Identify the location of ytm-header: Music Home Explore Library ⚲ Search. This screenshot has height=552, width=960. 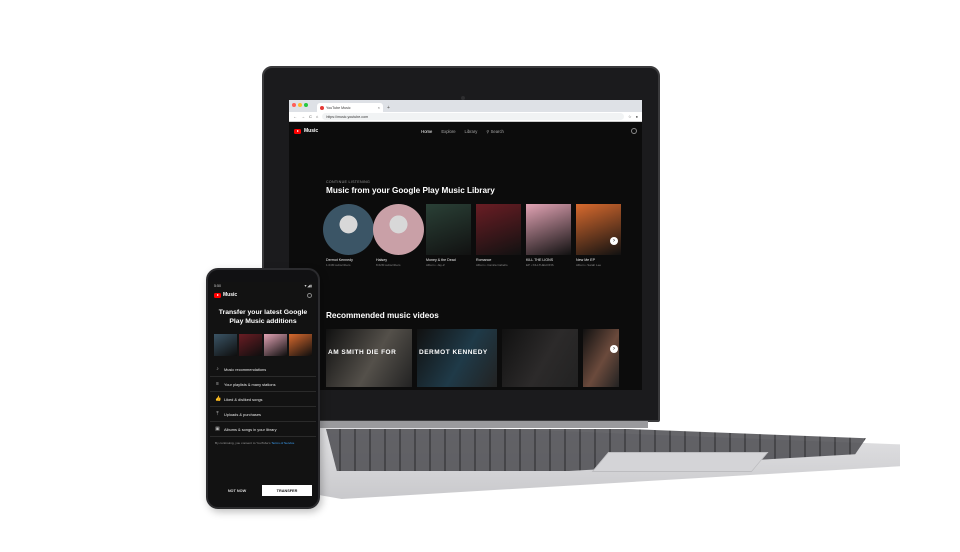
(465, 131).